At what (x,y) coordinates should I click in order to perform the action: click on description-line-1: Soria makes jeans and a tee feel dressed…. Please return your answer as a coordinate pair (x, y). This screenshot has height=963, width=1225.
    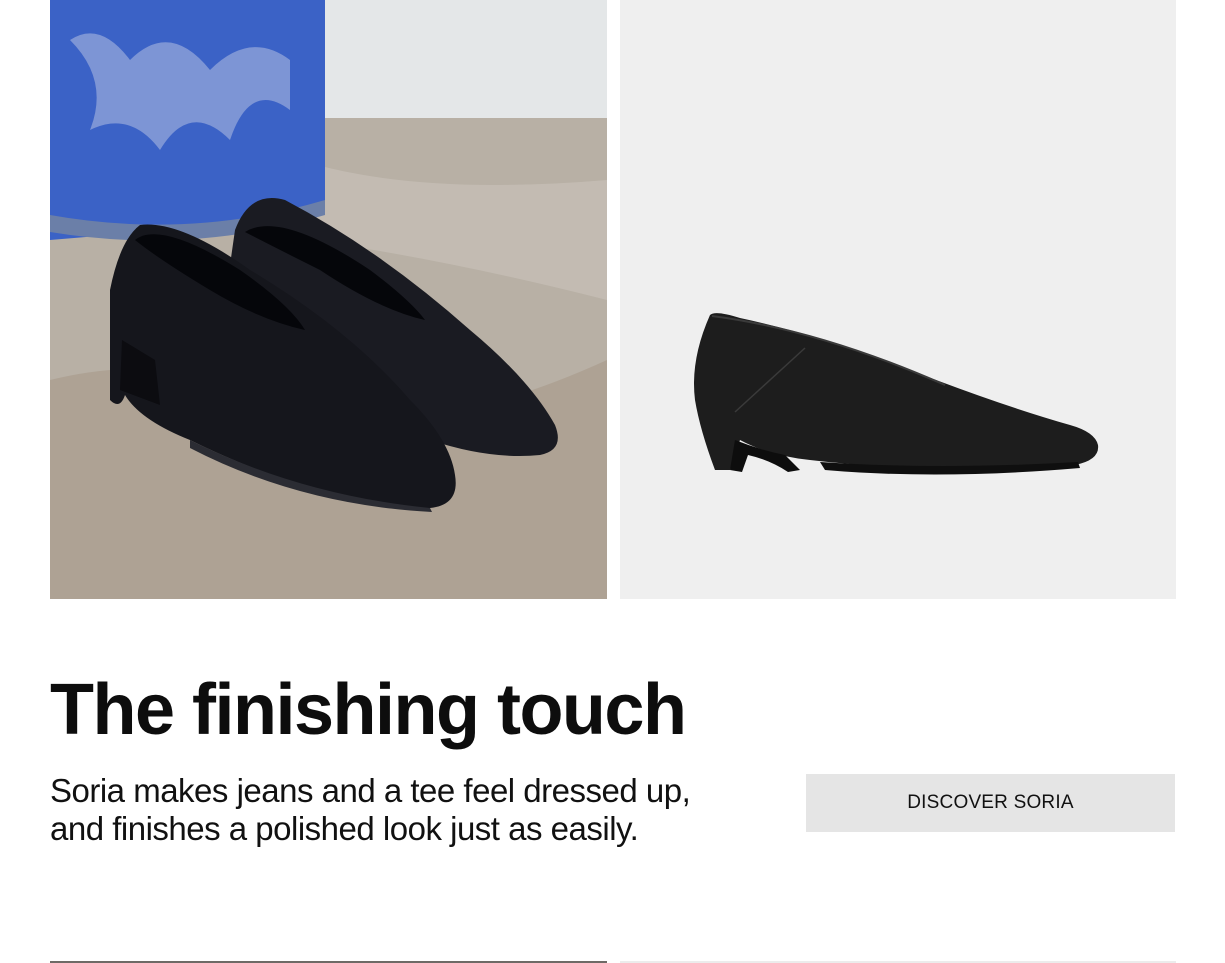
    Looking at the image, I should click on (370, 790).